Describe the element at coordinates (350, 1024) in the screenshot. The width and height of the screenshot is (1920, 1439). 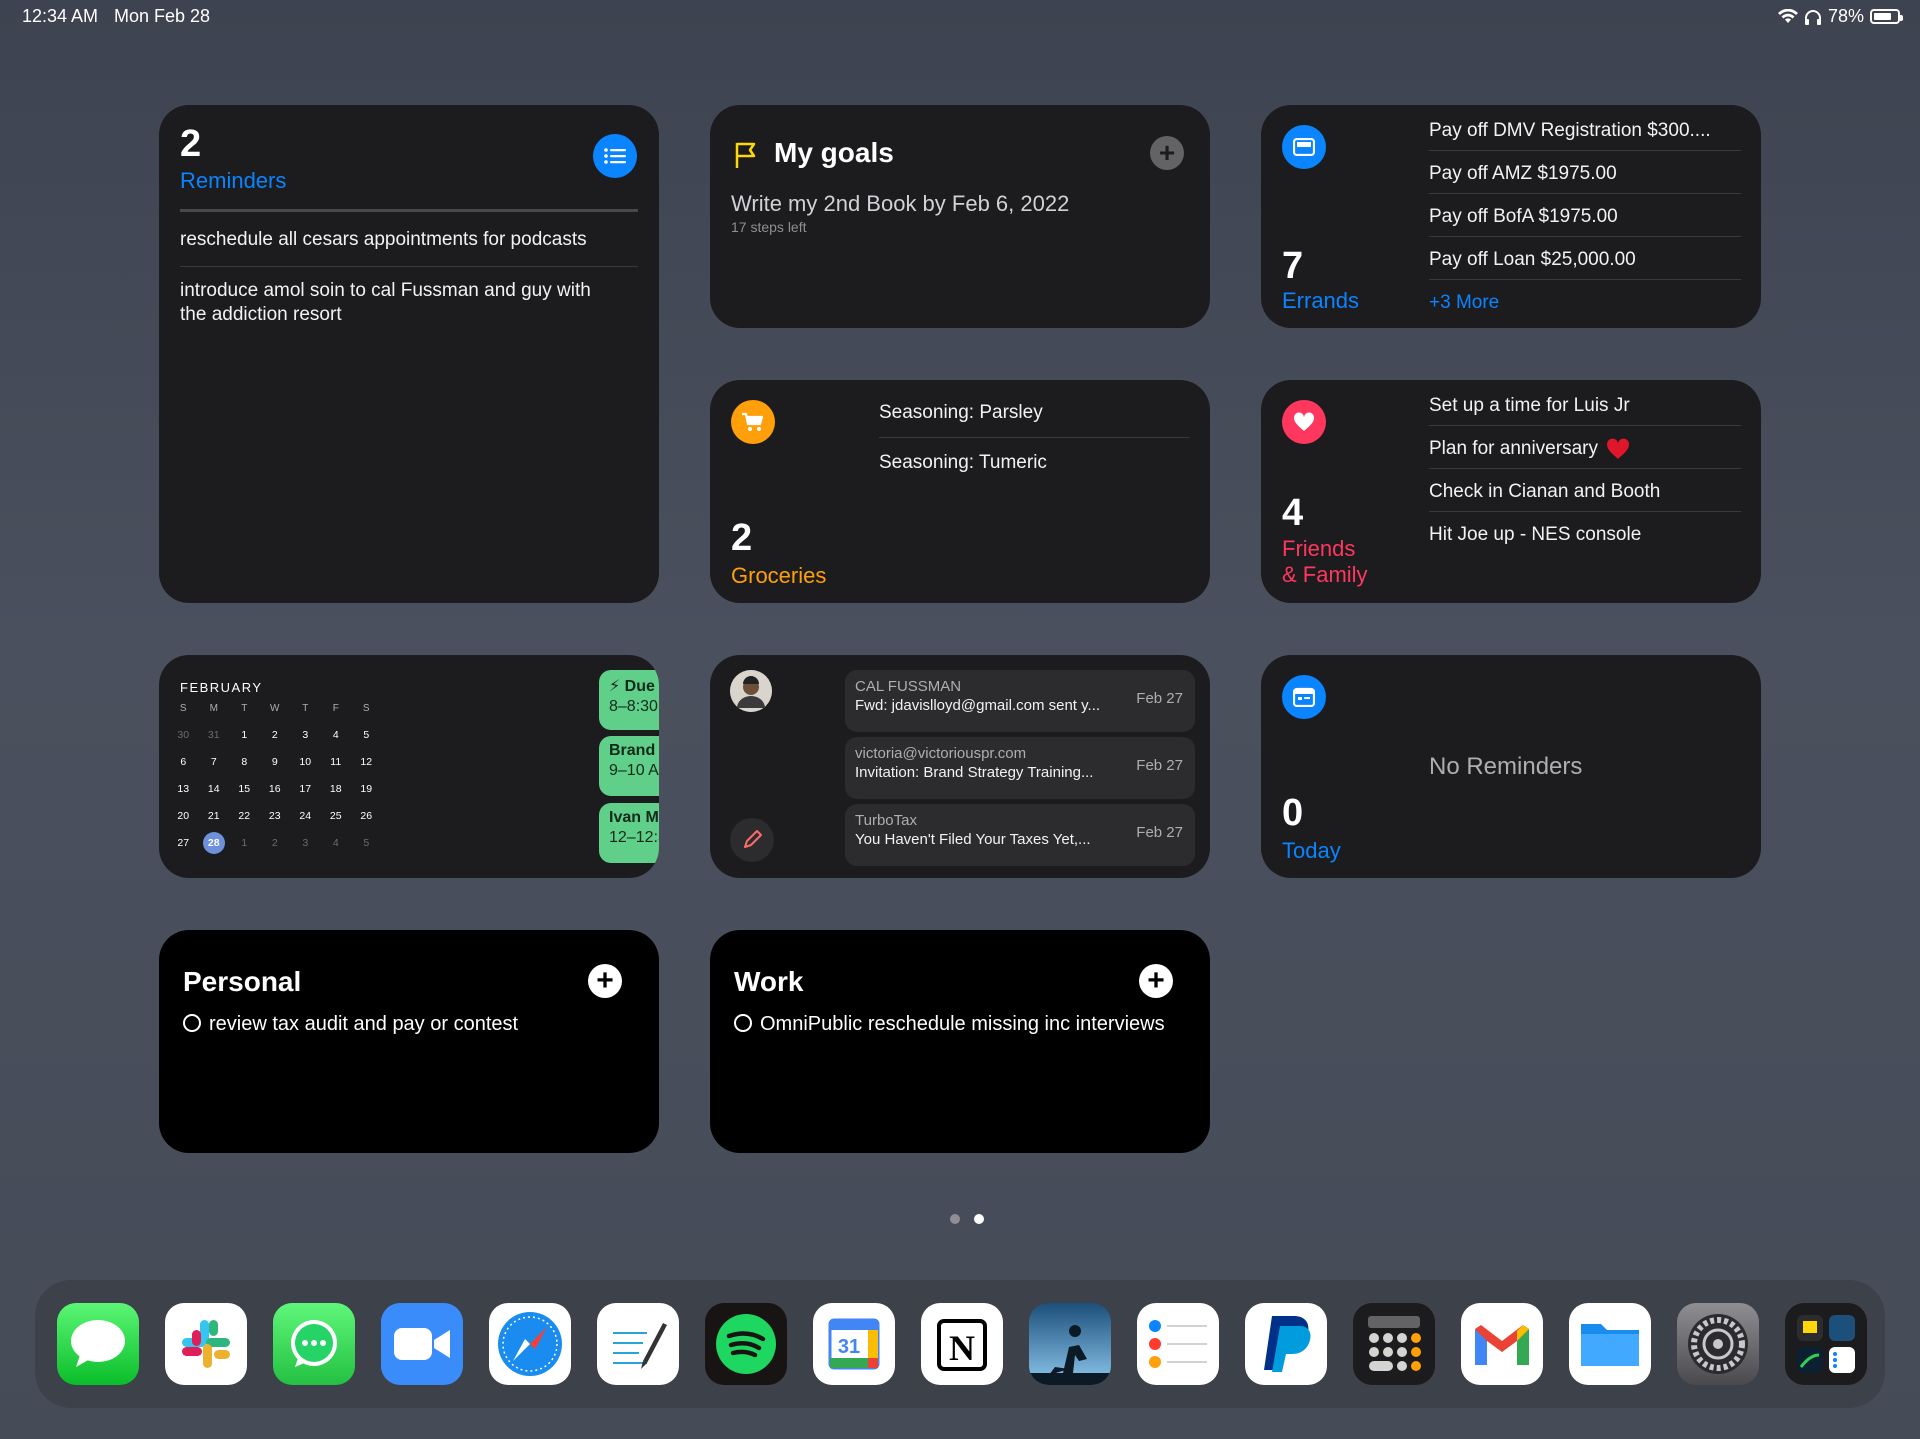
I see `personal-task: review tax audit and pay or contest` at that location.